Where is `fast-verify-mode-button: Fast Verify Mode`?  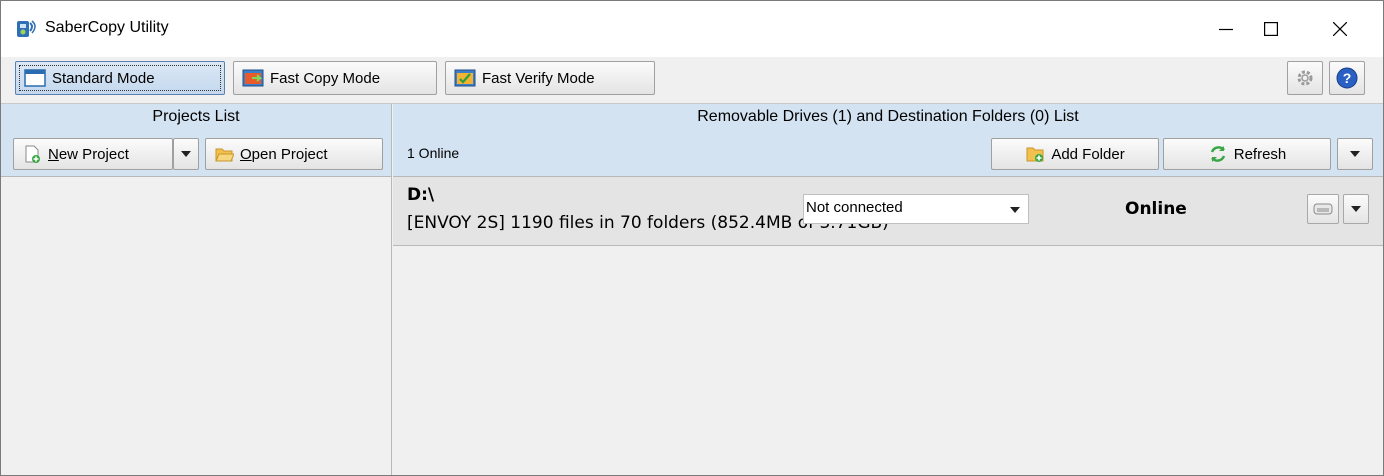 fast-verify-mode-button: Fast Verify Mode is located at coordinates (550, 78).